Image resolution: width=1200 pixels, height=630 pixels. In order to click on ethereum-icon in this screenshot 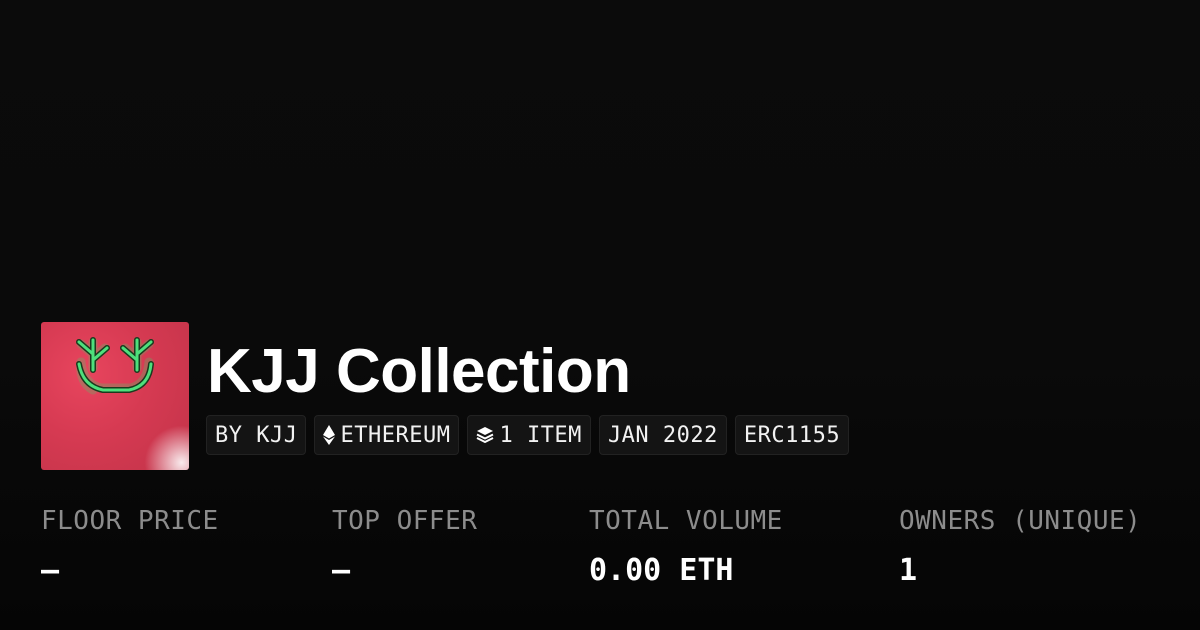, I will do `click(329, 435)`.